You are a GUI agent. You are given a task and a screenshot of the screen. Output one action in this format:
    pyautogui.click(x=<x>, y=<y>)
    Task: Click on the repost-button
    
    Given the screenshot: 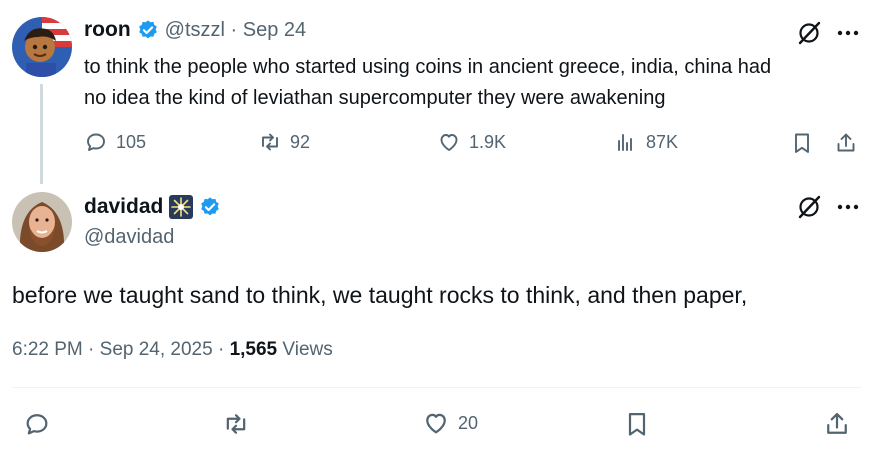 What is the action you would take?
    pyautogui.click(x=236, y=424)
    